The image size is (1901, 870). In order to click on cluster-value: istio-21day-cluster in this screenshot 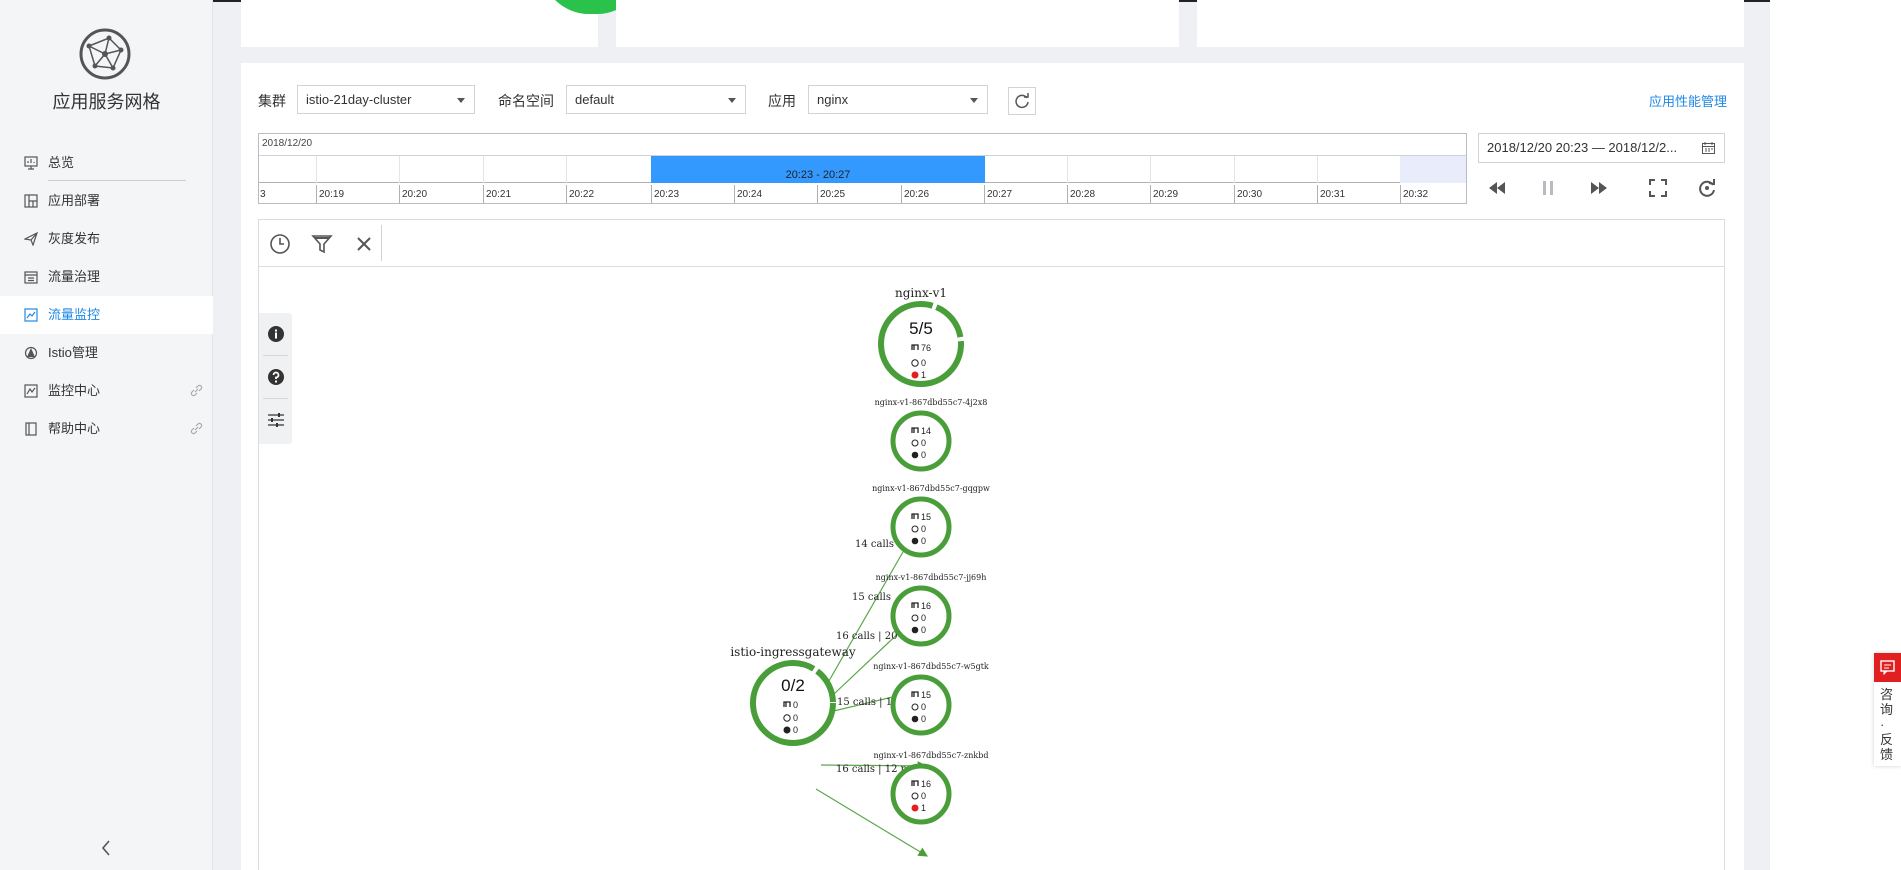, I will do `click(359, 99)`.